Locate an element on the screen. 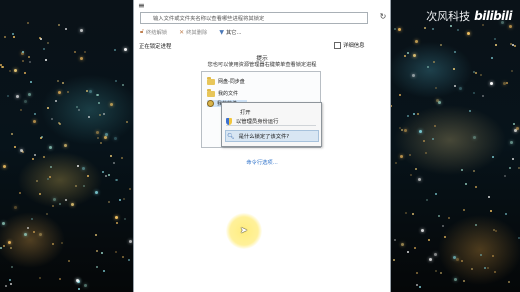 The width and height of the screenshot is (520, 292). explorer-item: 我的文件 is located at coordinates (222, 92).